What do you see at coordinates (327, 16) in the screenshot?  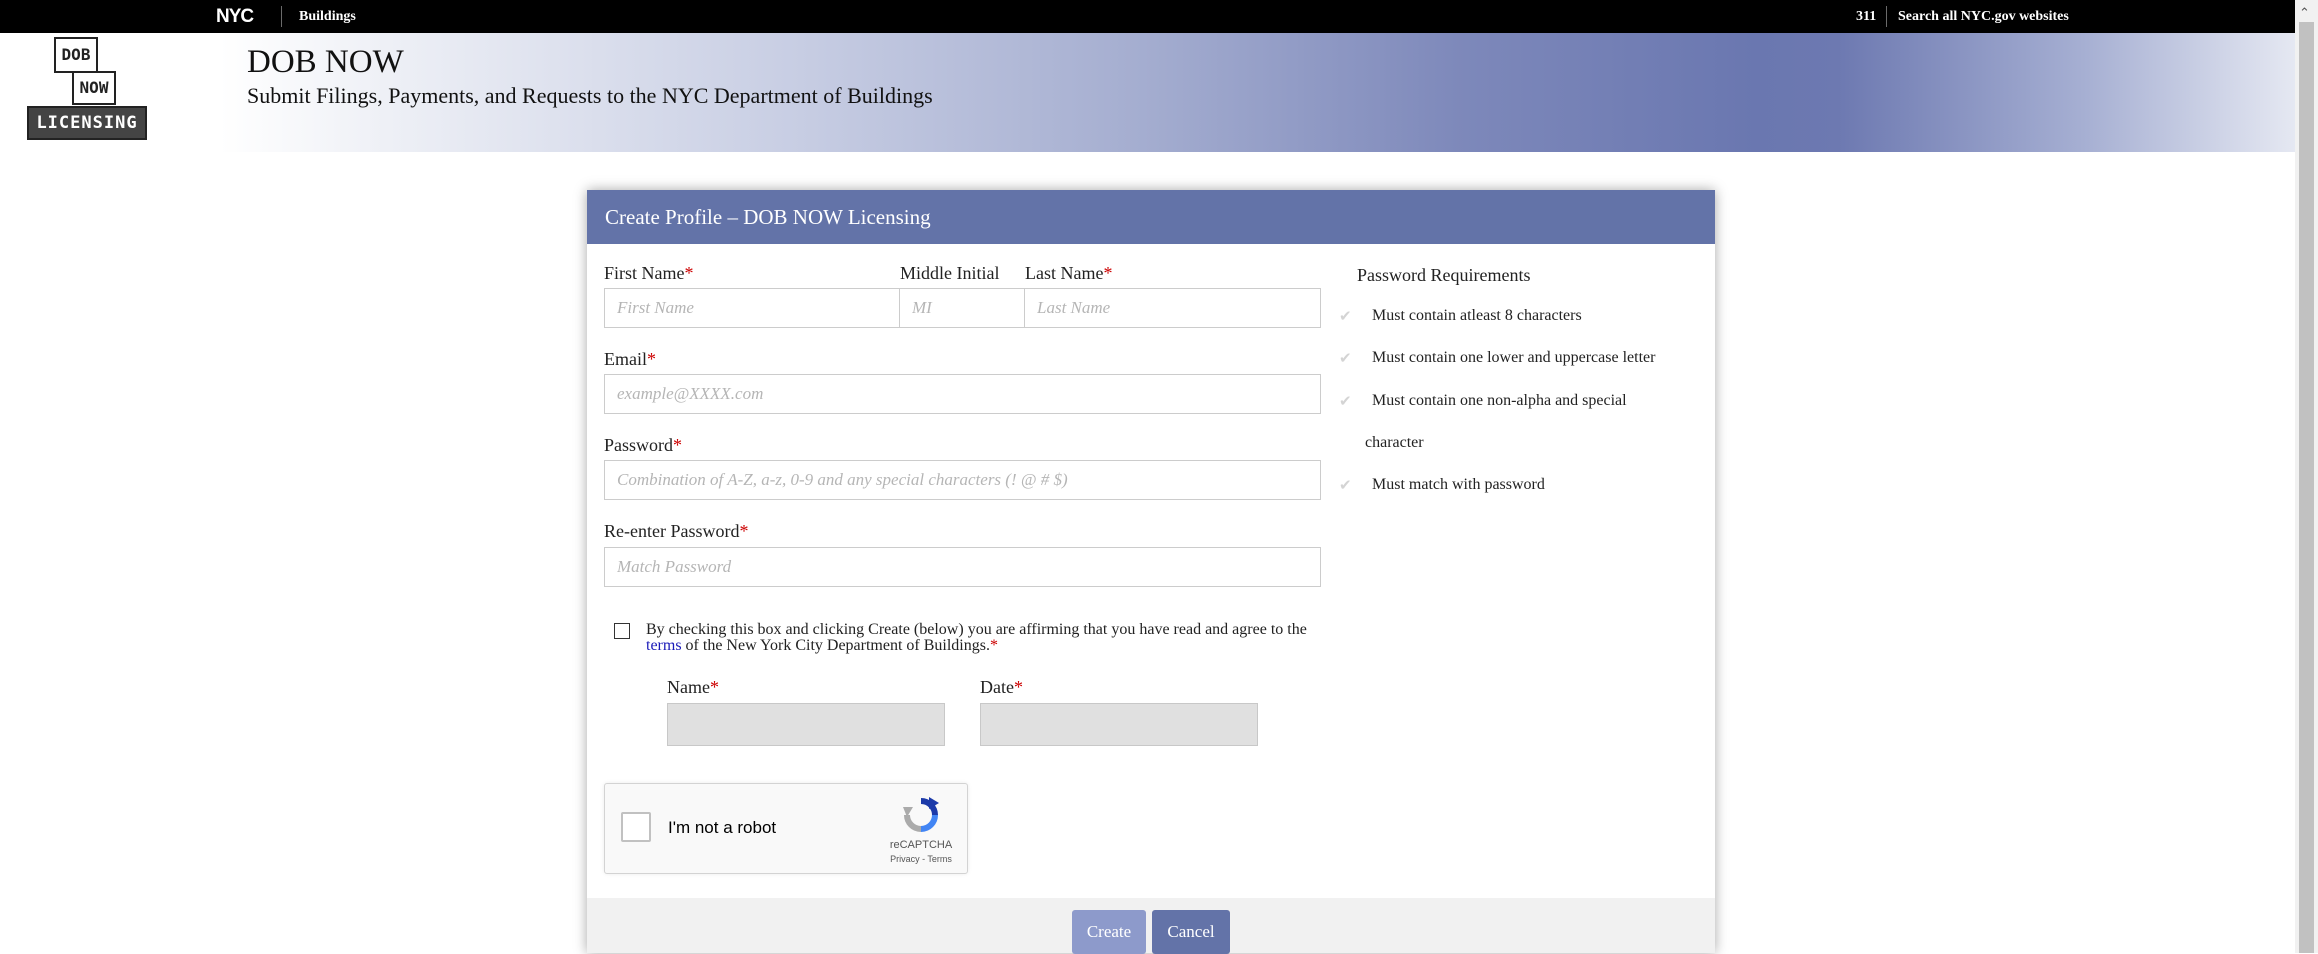 I see `buildings-link: Buildings` at bounding box center [327, 16].